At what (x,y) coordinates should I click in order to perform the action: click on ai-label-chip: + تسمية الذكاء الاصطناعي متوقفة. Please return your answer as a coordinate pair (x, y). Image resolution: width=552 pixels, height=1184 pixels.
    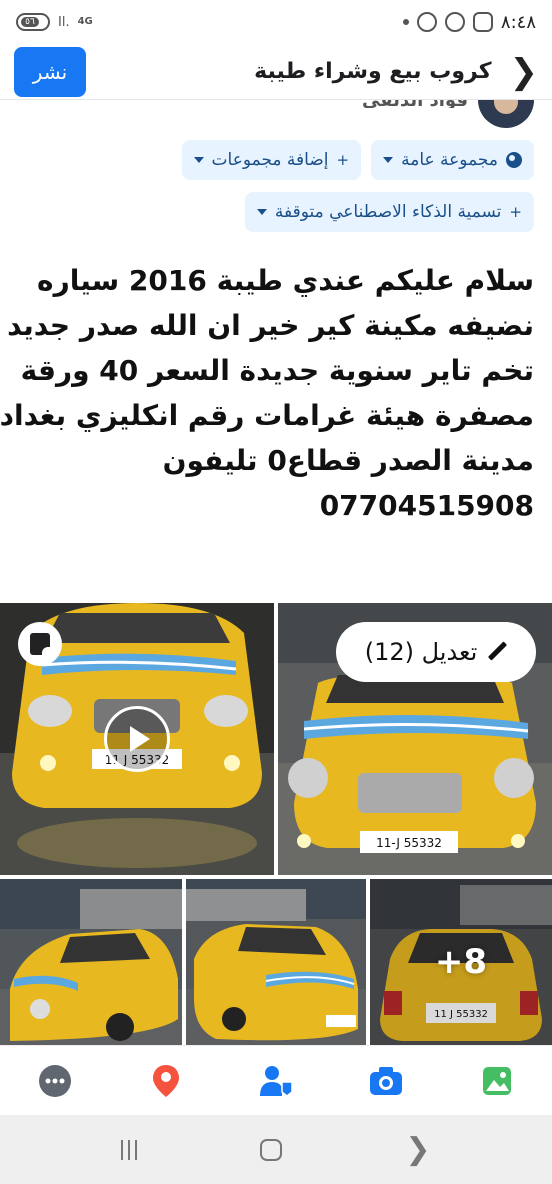
    Looking at the image, I should click on (389, 212).